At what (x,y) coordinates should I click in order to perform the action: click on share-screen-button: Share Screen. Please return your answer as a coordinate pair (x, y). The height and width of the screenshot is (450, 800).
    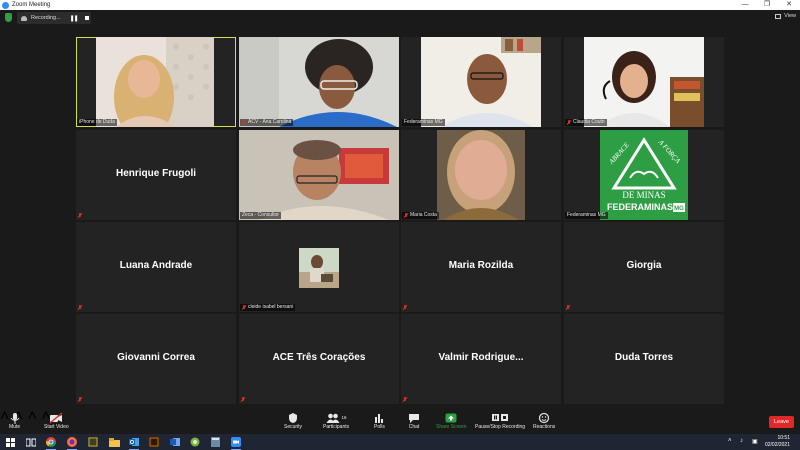
    Looking at the image, I should click on (451, 420).